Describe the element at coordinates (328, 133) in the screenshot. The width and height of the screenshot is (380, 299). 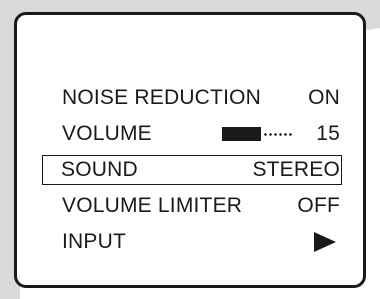
I see `volume-value: 15` at that location.